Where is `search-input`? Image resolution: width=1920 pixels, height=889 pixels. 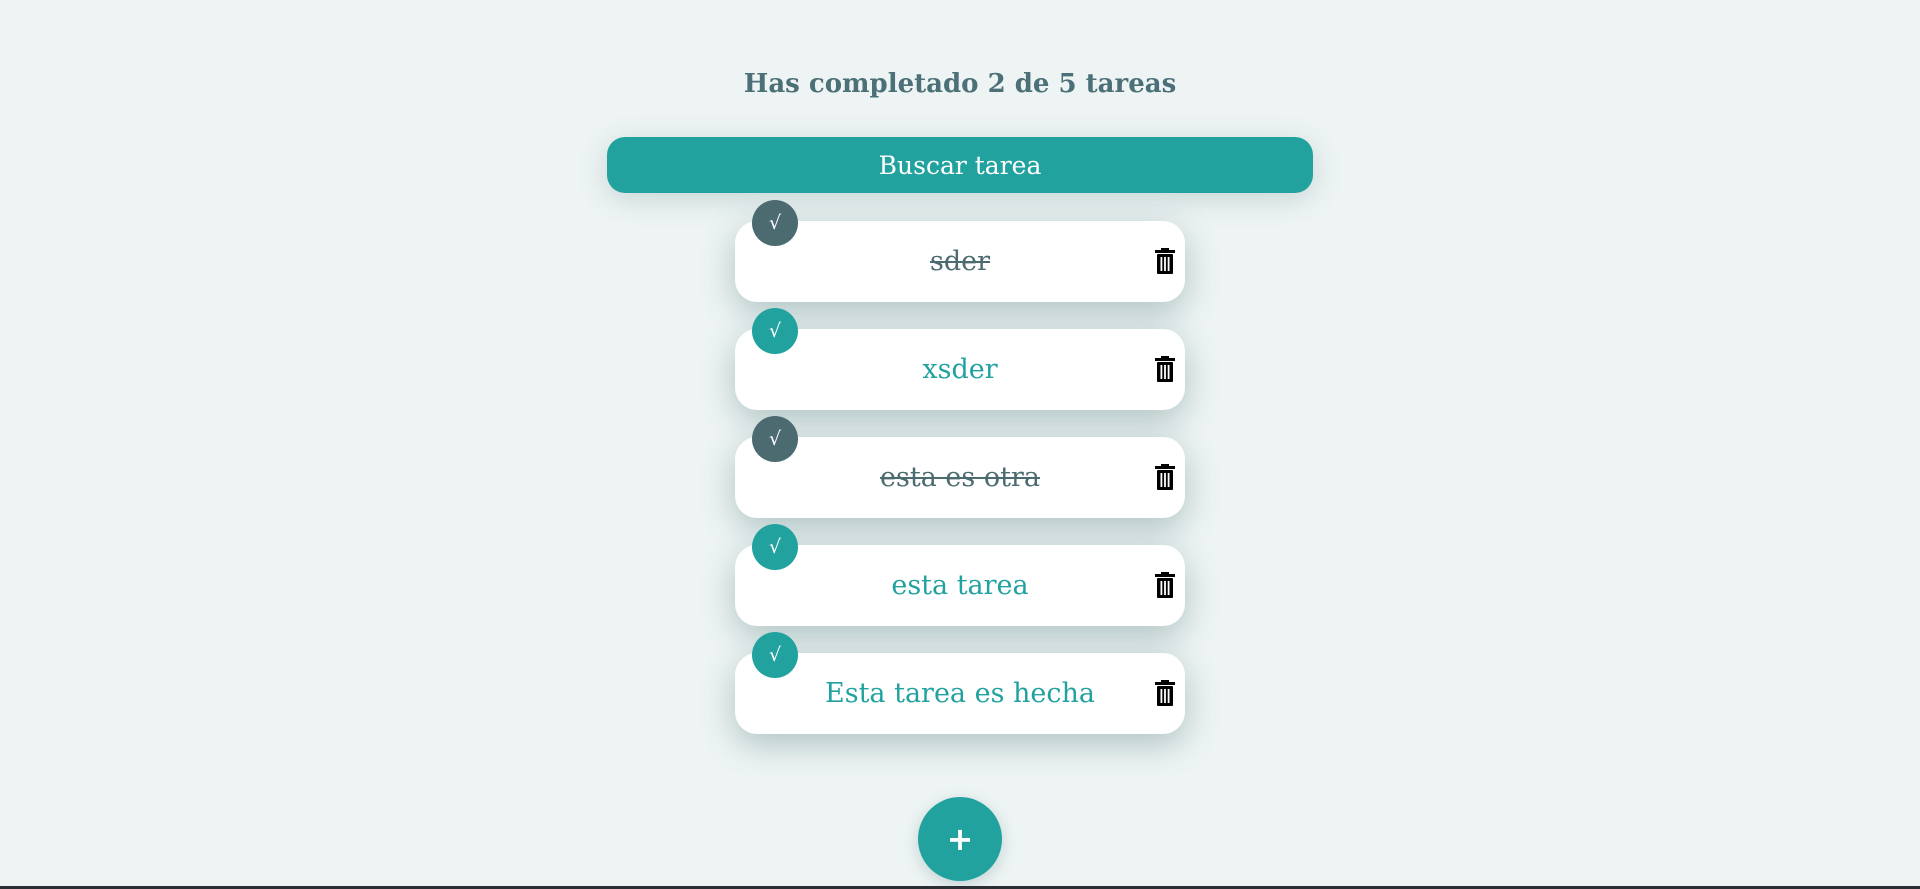 search-input is located at coordinates (960, 165).